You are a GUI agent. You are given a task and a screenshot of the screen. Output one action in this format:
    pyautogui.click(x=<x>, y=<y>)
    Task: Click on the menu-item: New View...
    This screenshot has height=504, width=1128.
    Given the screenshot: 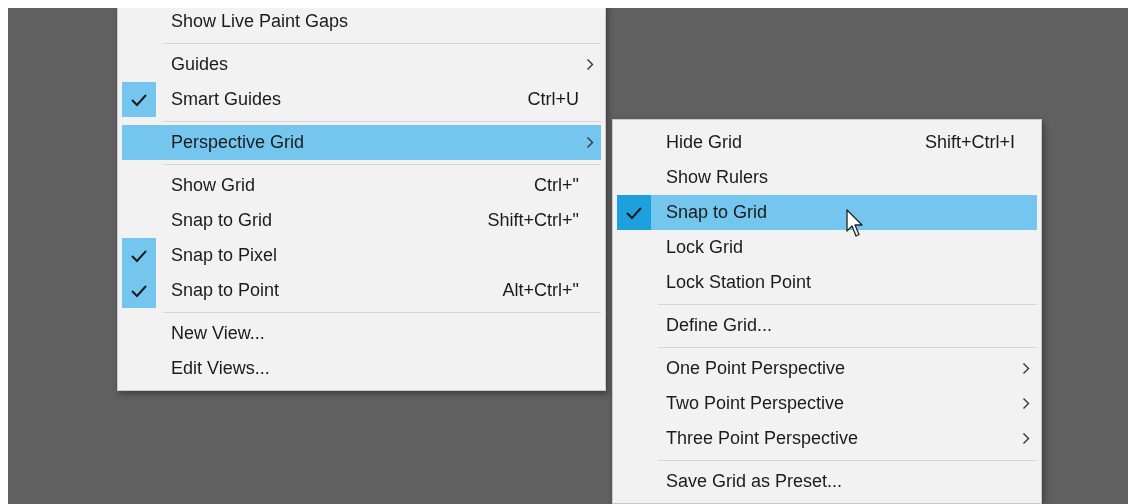 What is the action you would take?
    pyautogui.click(x=361, y=333)
    